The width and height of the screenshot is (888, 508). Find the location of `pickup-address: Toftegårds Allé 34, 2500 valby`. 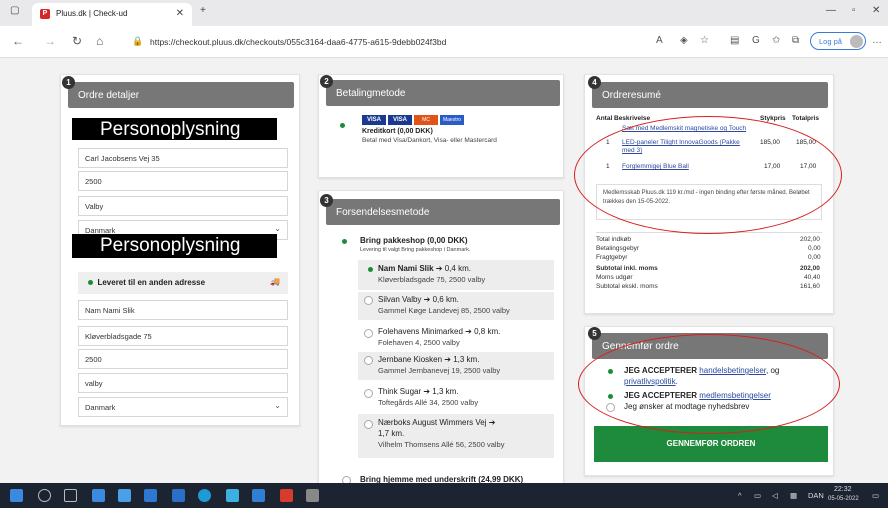

pickup-address: Toftegårds Allé 34, 2500 valby is located at coordinates (428, 402).